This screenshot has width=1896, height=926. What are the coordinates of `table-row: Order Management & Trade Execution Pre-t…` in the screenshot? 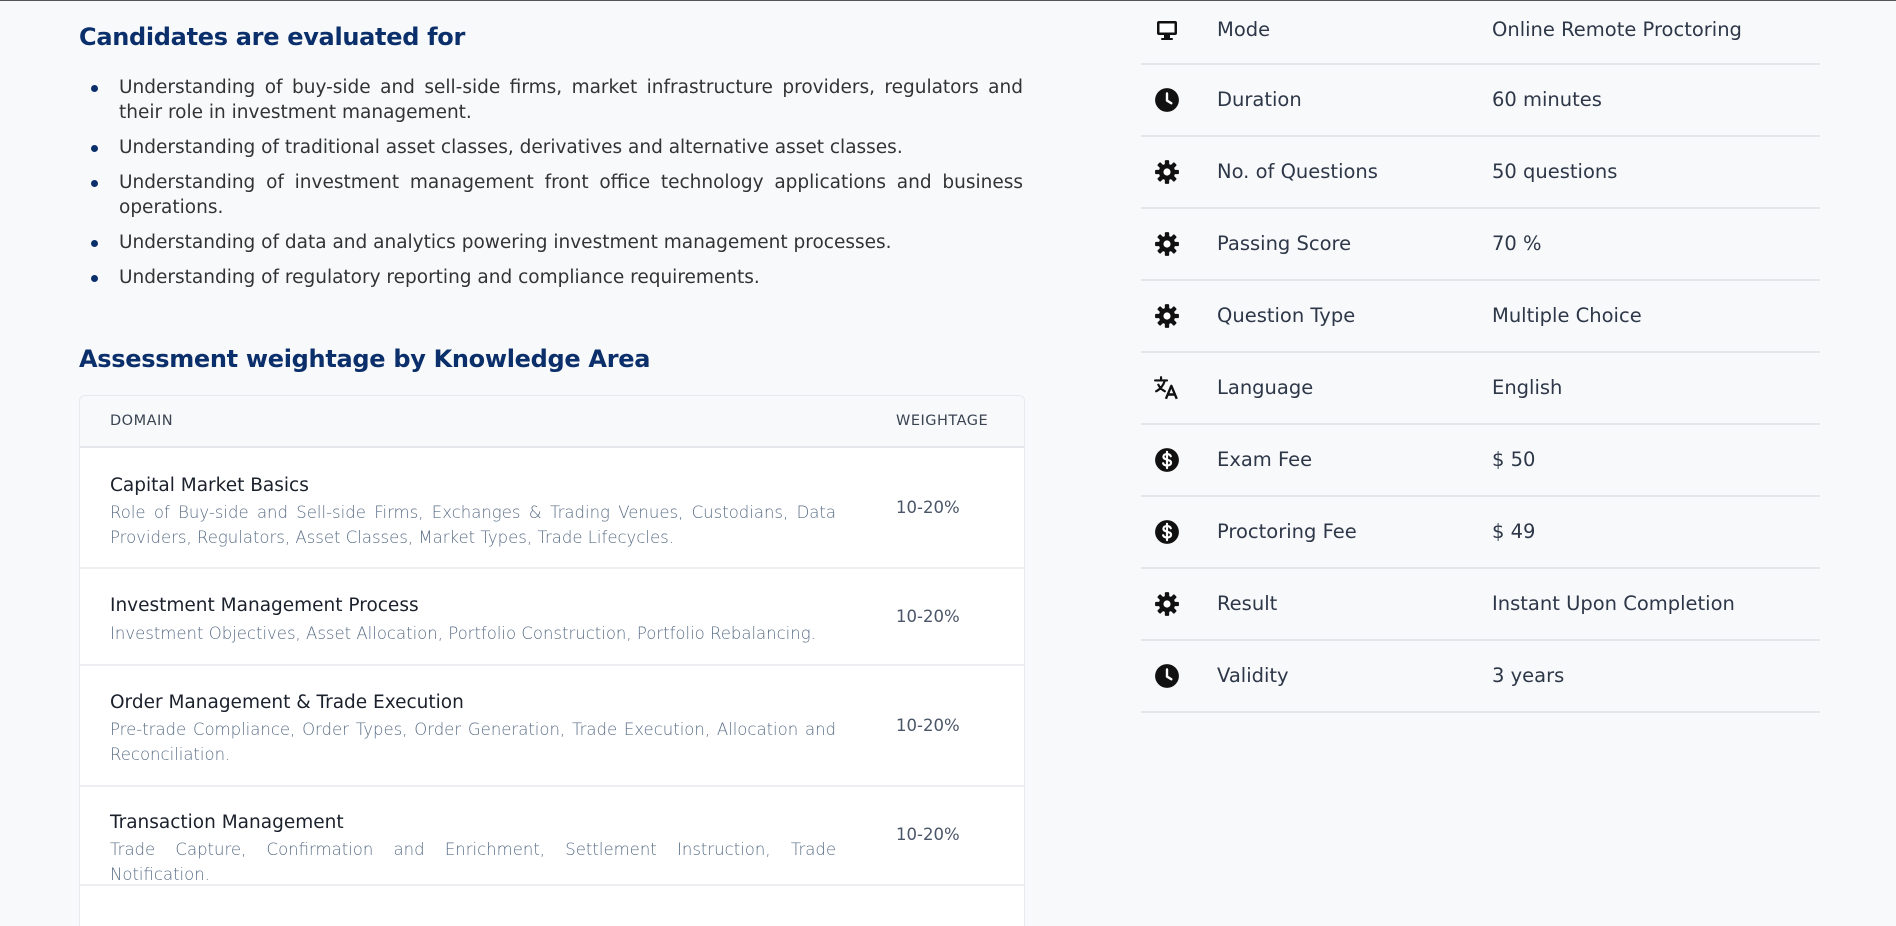 It's located at (552, 726).